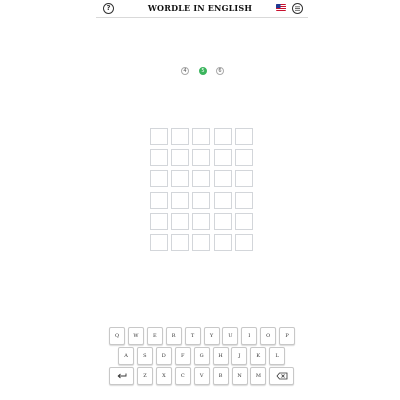 The height and width of the screenshot is (400, 400). What do you see at coordinates (239, 376) in the screenshot?
I see `key-n: N` at bounding box center [239, 376].